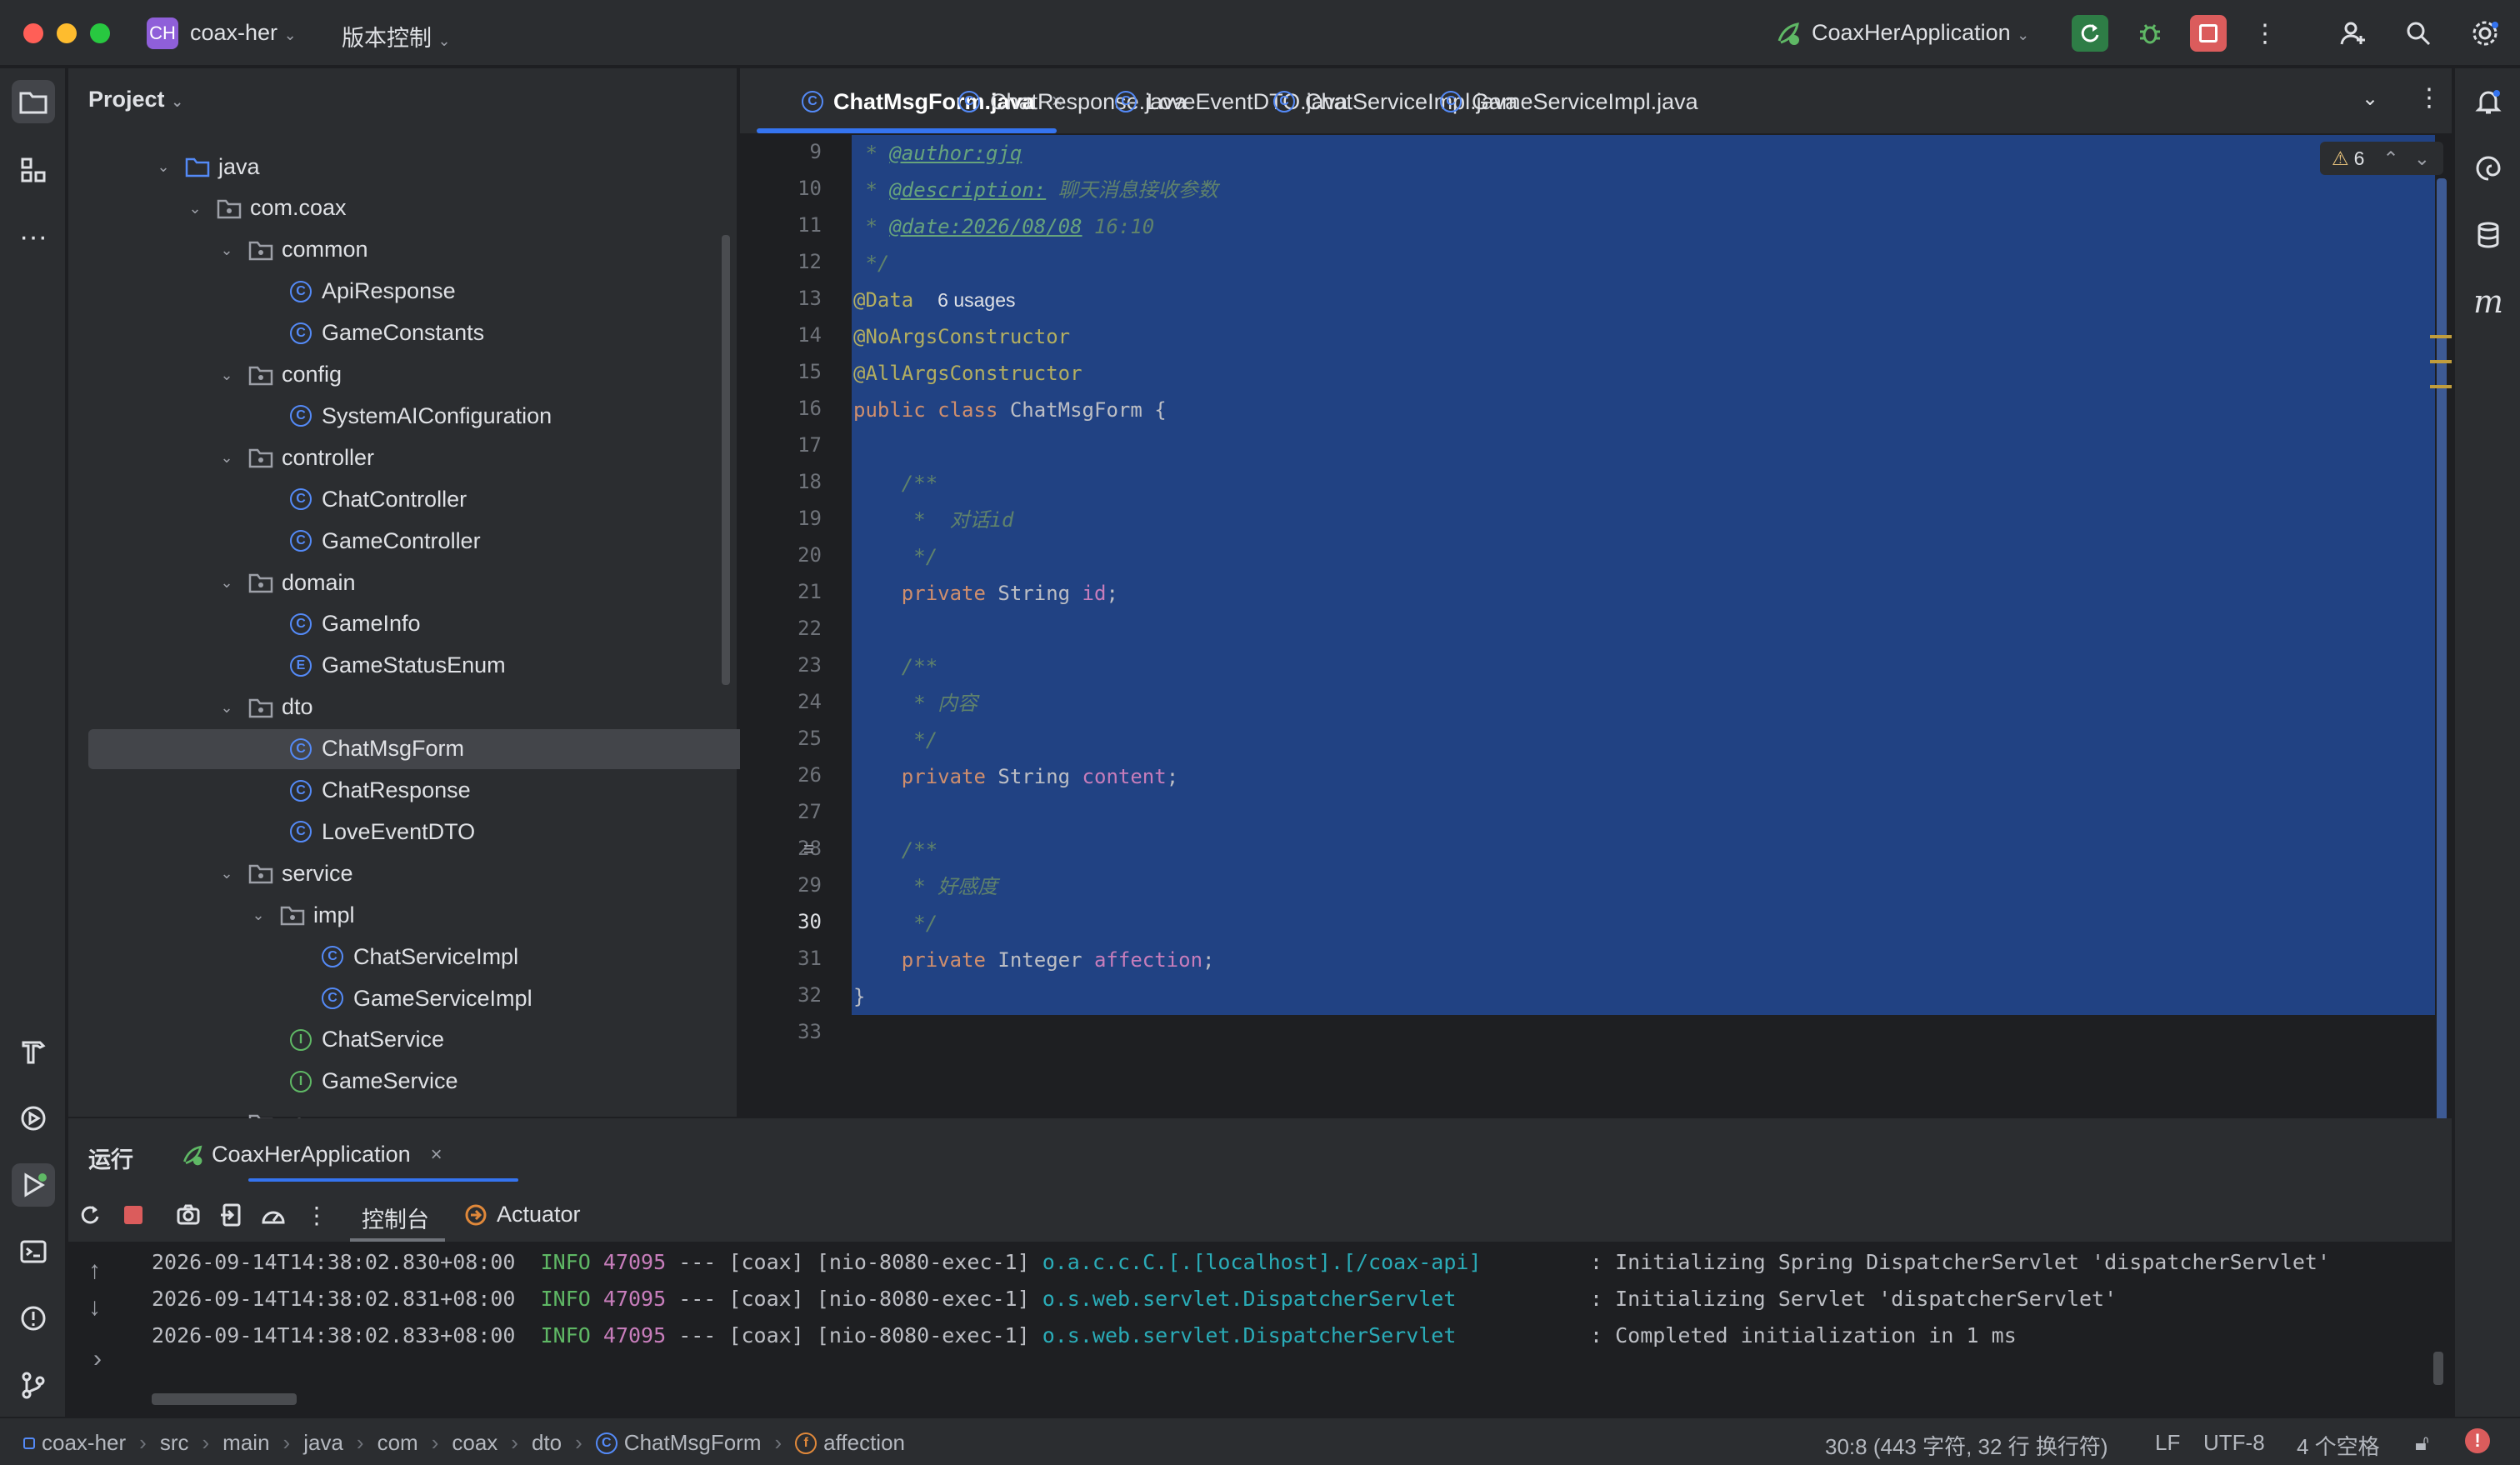  Describe the element at coordinates (385, 832) in the screenshot. I see `tree-item: C LoveEventDTO` at that location.